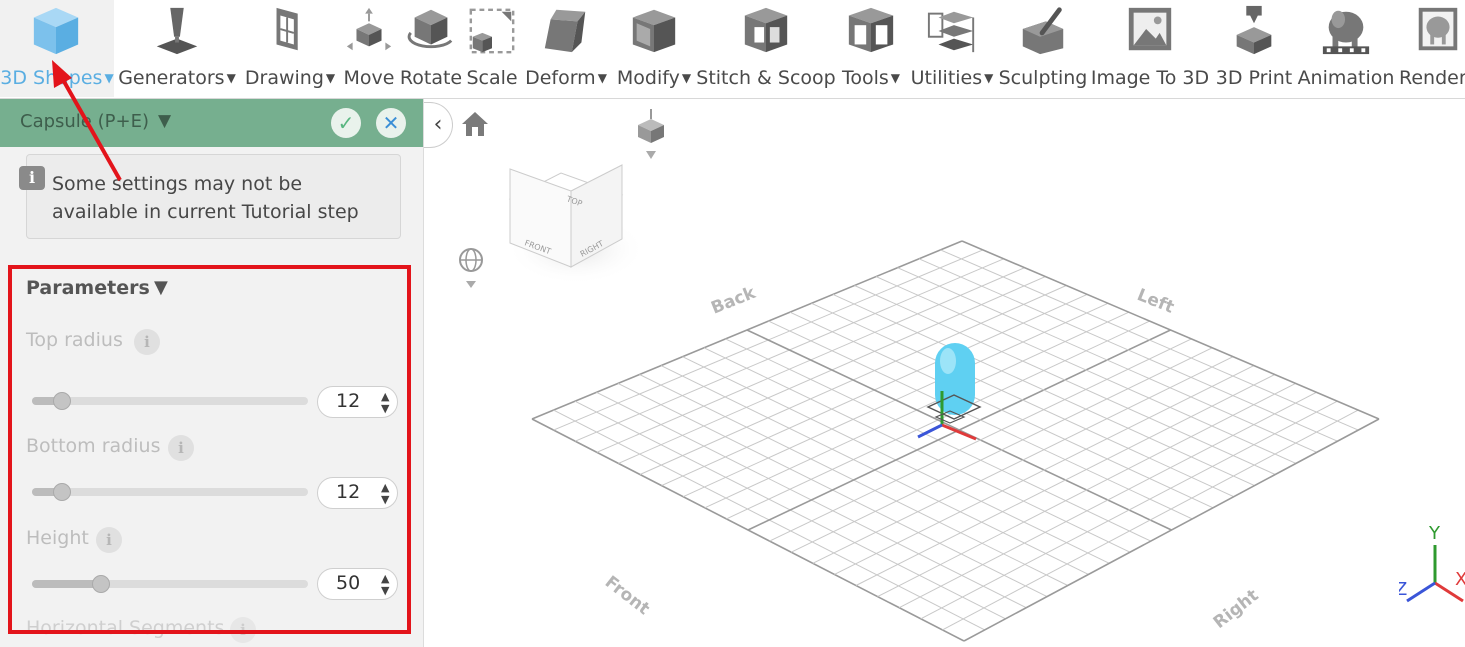 This screenshot has height=647, width=1465. Describe the element at coordinates (1432, 563) in the screenshot. I see `axis-gizmo: Y Z X` at that location.